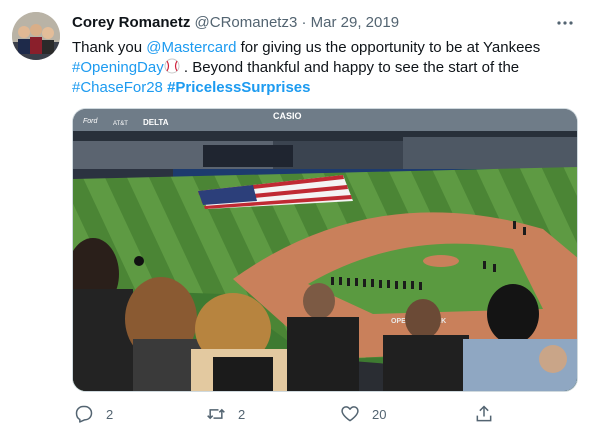 The height and width of the screenshot is (435, 597). I want to click on att-sign: AT&T, so click(120, 124).